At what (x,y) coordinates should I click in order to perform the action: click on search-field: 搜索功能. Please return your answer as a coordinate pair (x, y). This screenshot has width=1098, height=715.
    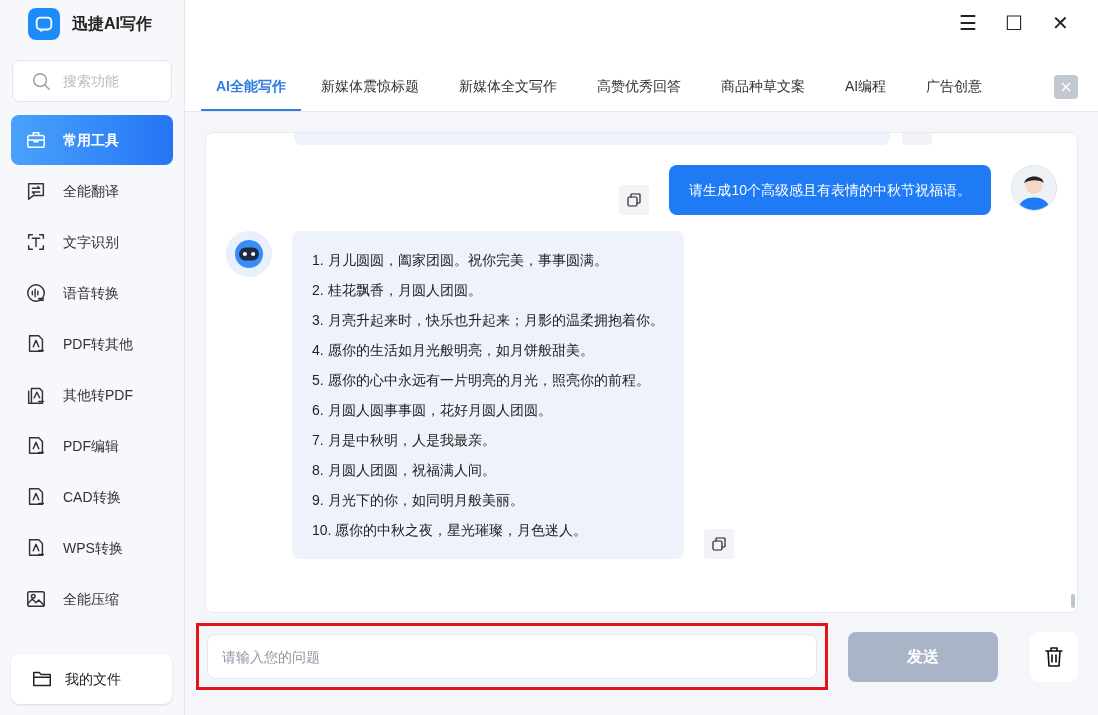
    Looking at the image, I should click on (92, 81).